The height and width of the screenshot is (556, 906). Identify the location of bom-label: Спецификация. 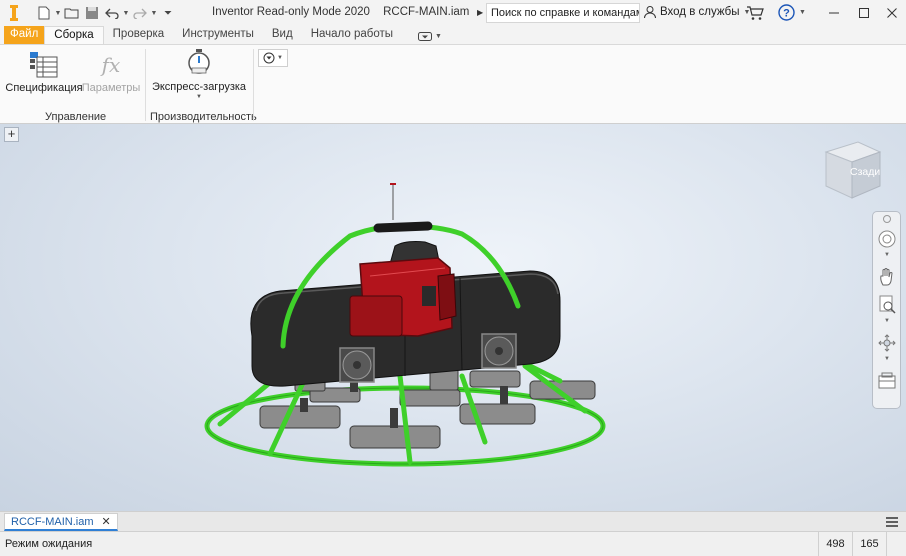
(44, 88).